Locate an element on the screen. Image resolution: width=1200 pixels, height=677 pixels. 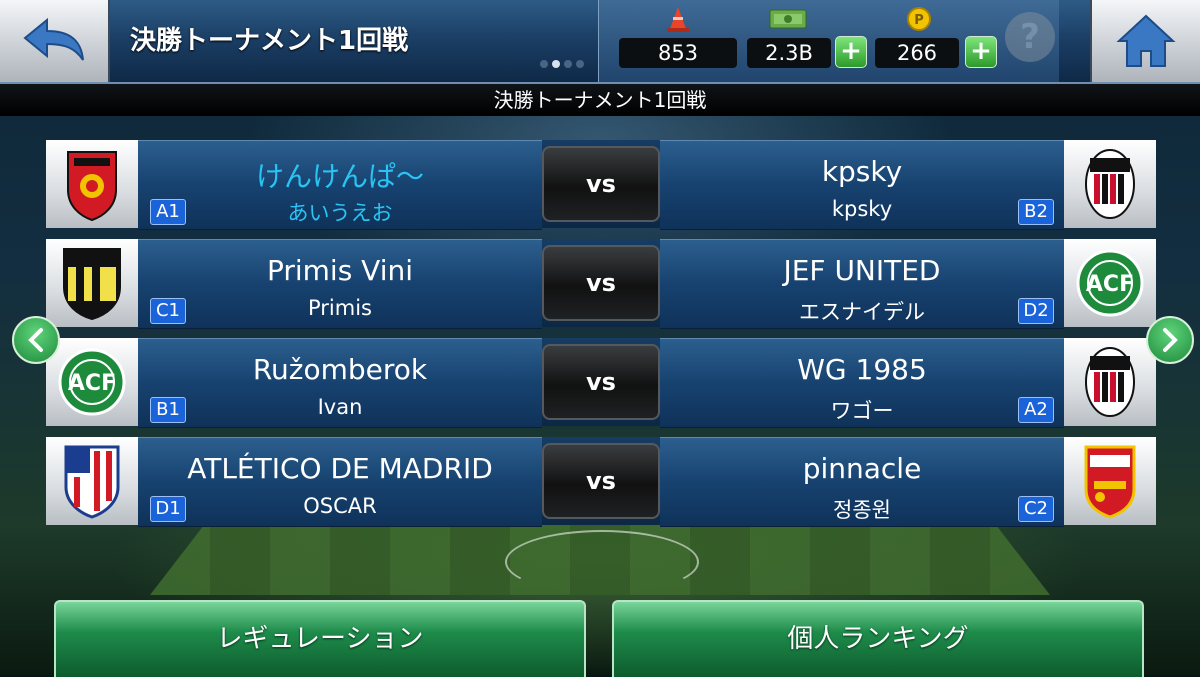
previous-page-button is located at coordinates (36, 340).